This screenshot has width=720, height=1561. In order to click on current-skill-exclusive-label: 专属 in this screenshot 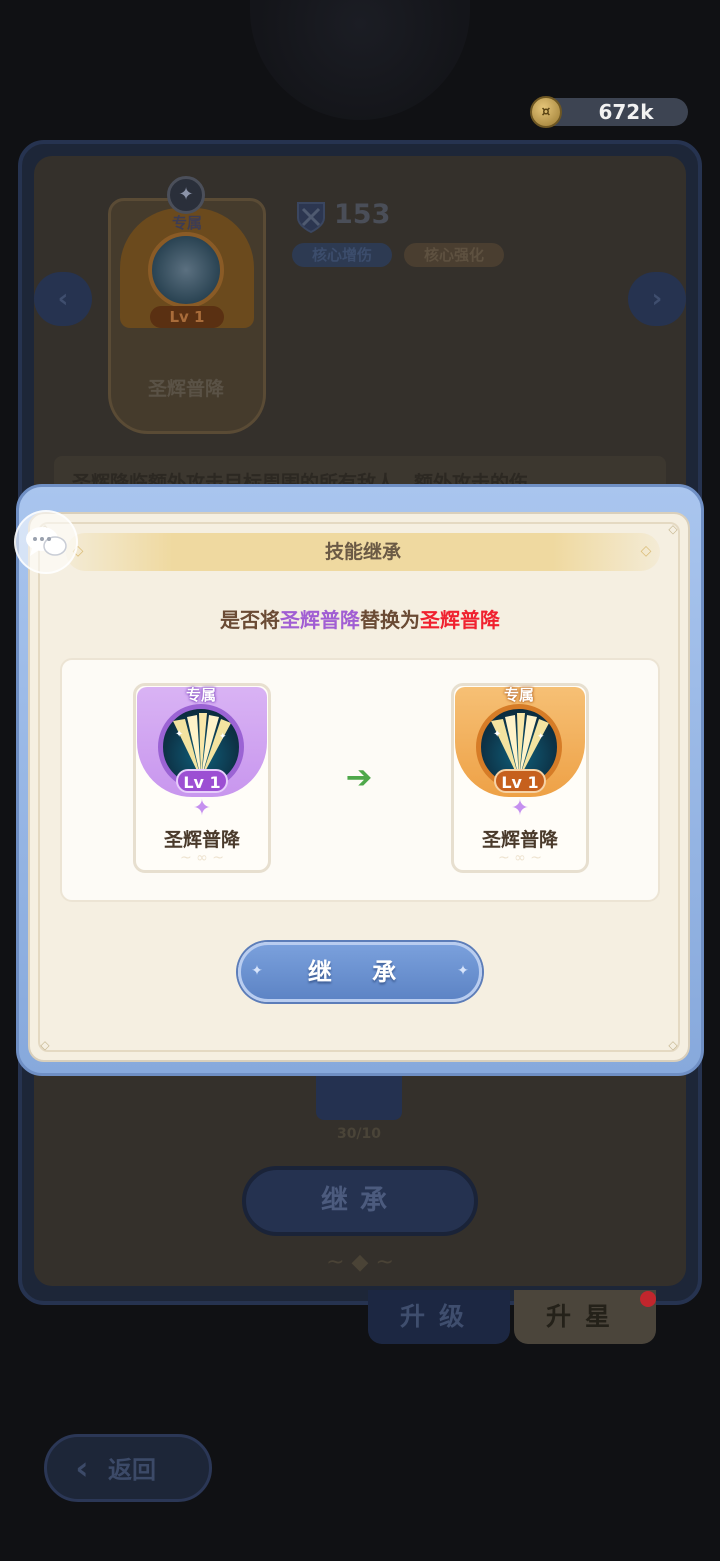, I will do `click(186, 223)`.